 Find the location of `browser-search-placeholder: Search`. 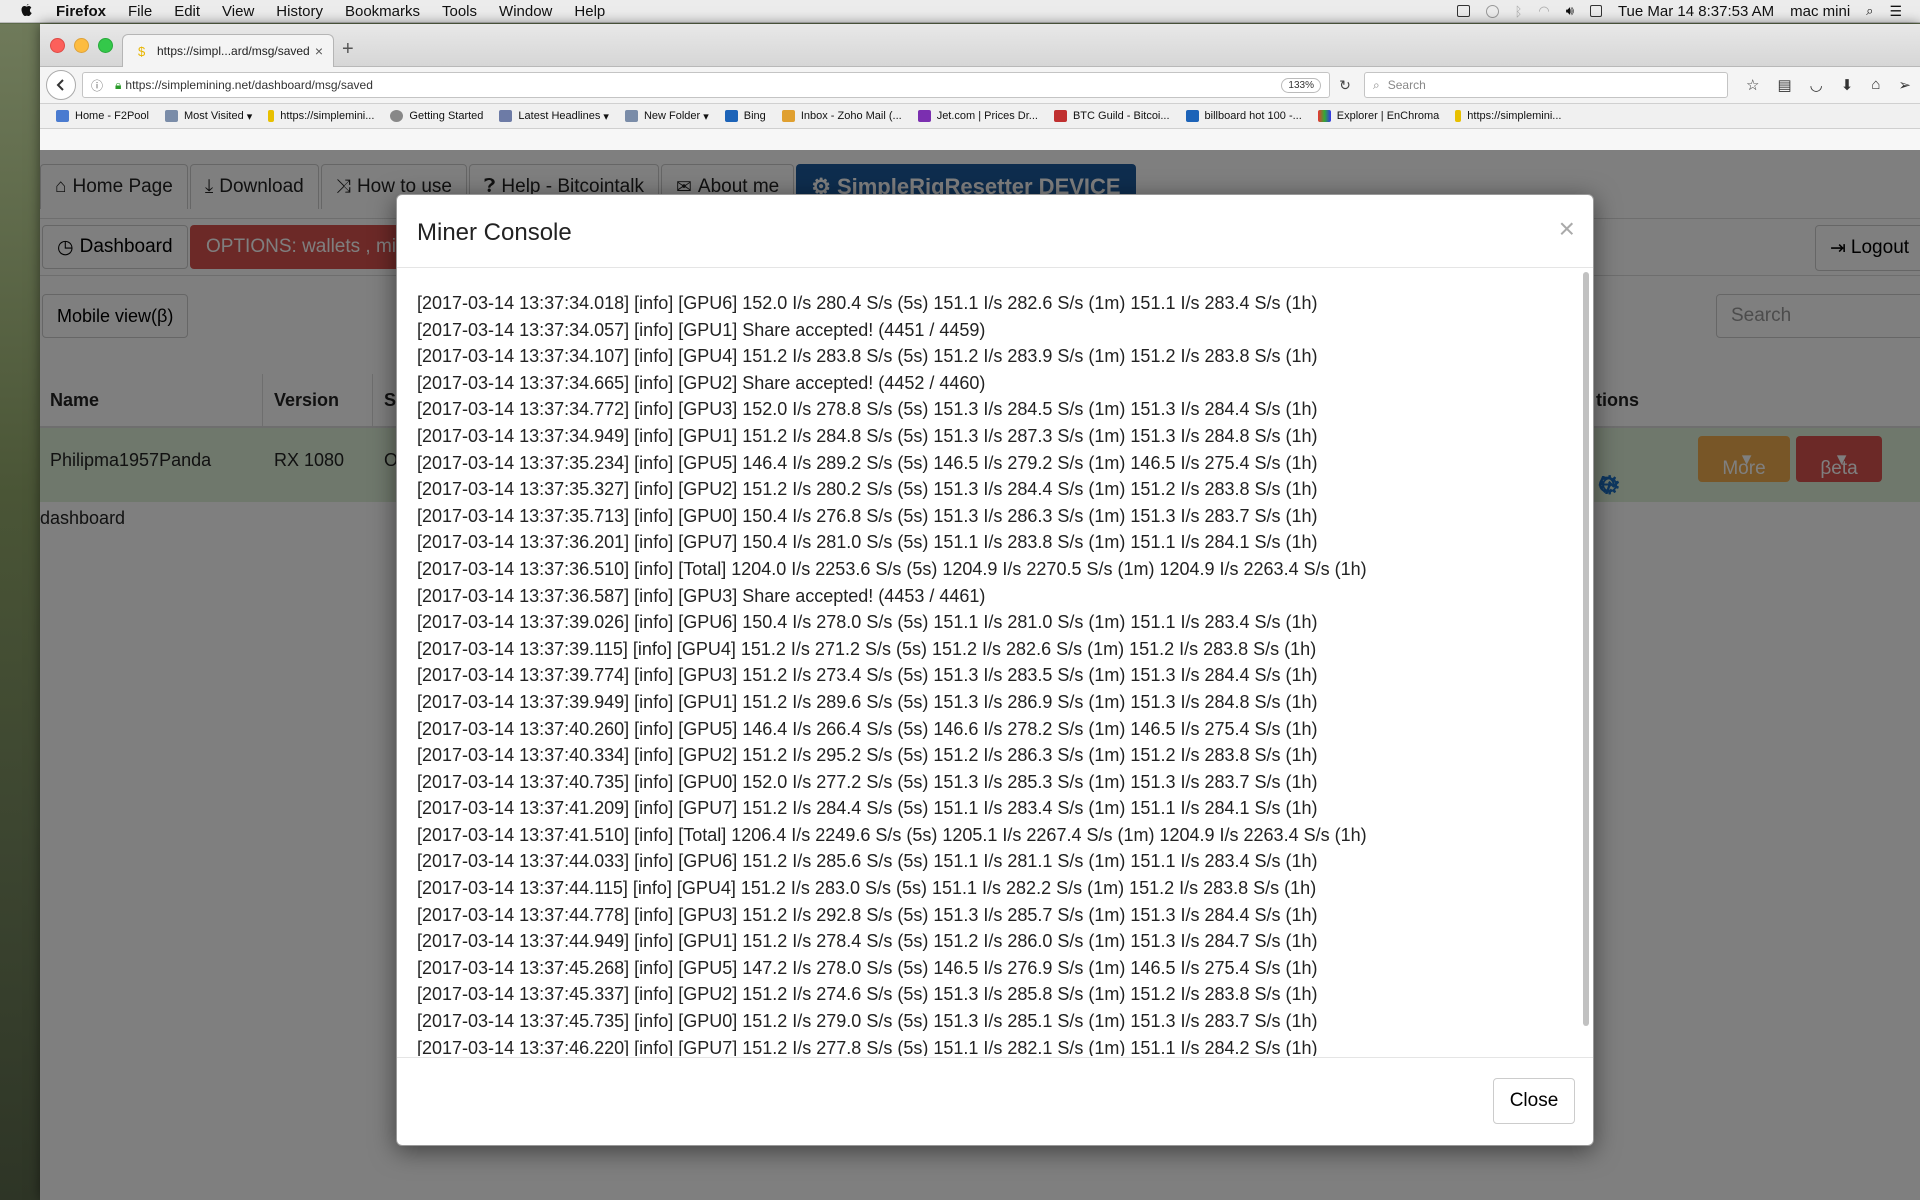

browser-search-placeholder: Search is located at coordinates (1406, 85).